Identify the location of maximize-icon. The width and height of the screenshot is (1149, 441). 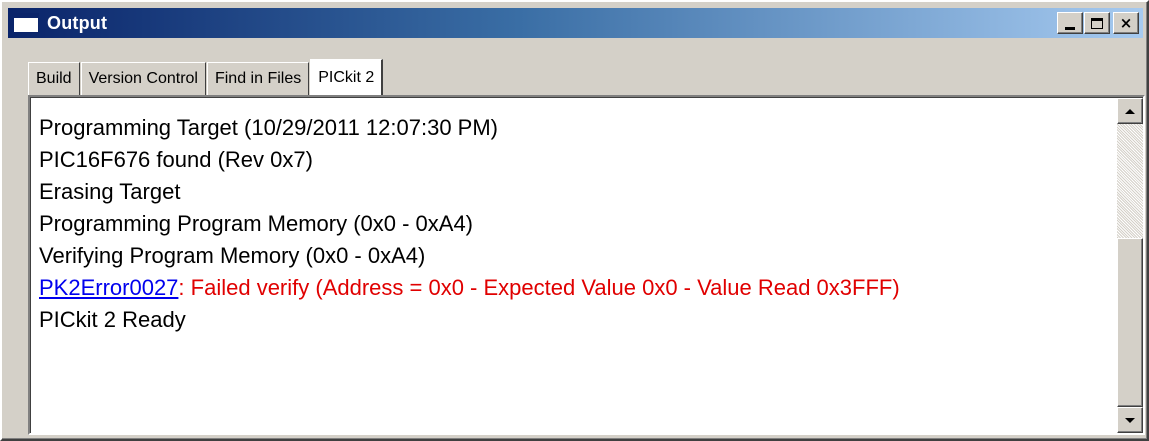
(1097, 23).